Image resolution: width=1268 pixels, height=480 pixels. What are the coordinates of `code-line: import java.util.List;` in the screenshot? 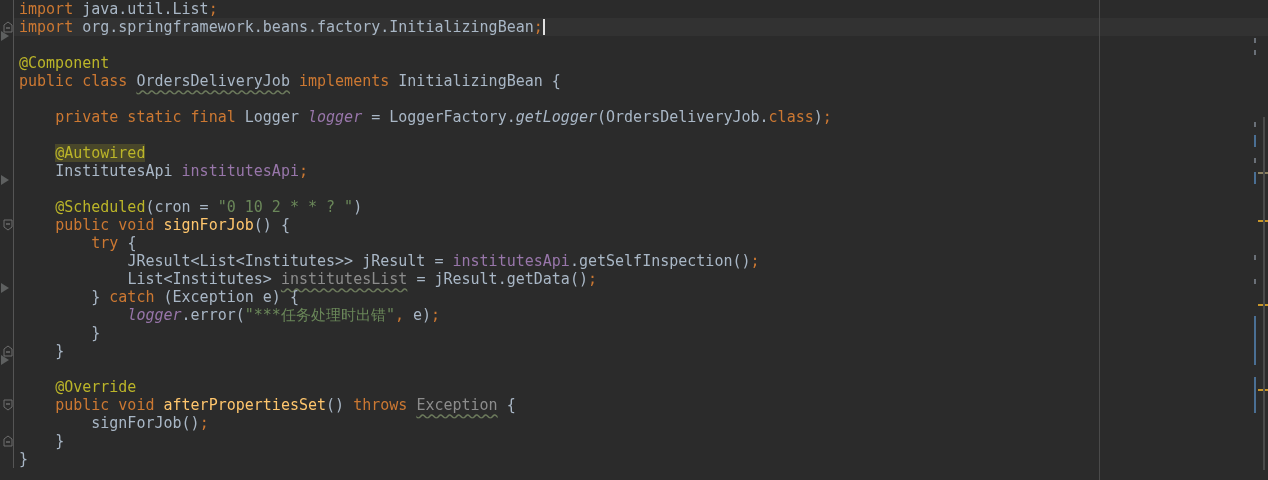 It's located at (118, 9).